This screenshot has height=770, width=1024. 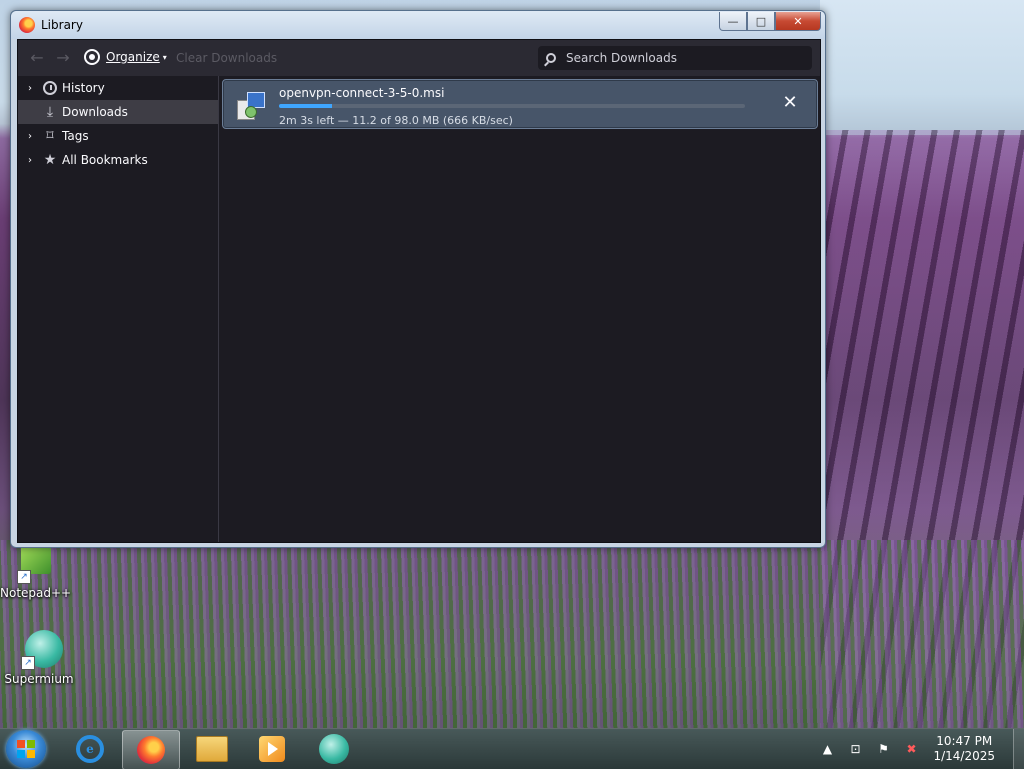 I want to click on network-icon: ⊡, so click(x=855, y=749).